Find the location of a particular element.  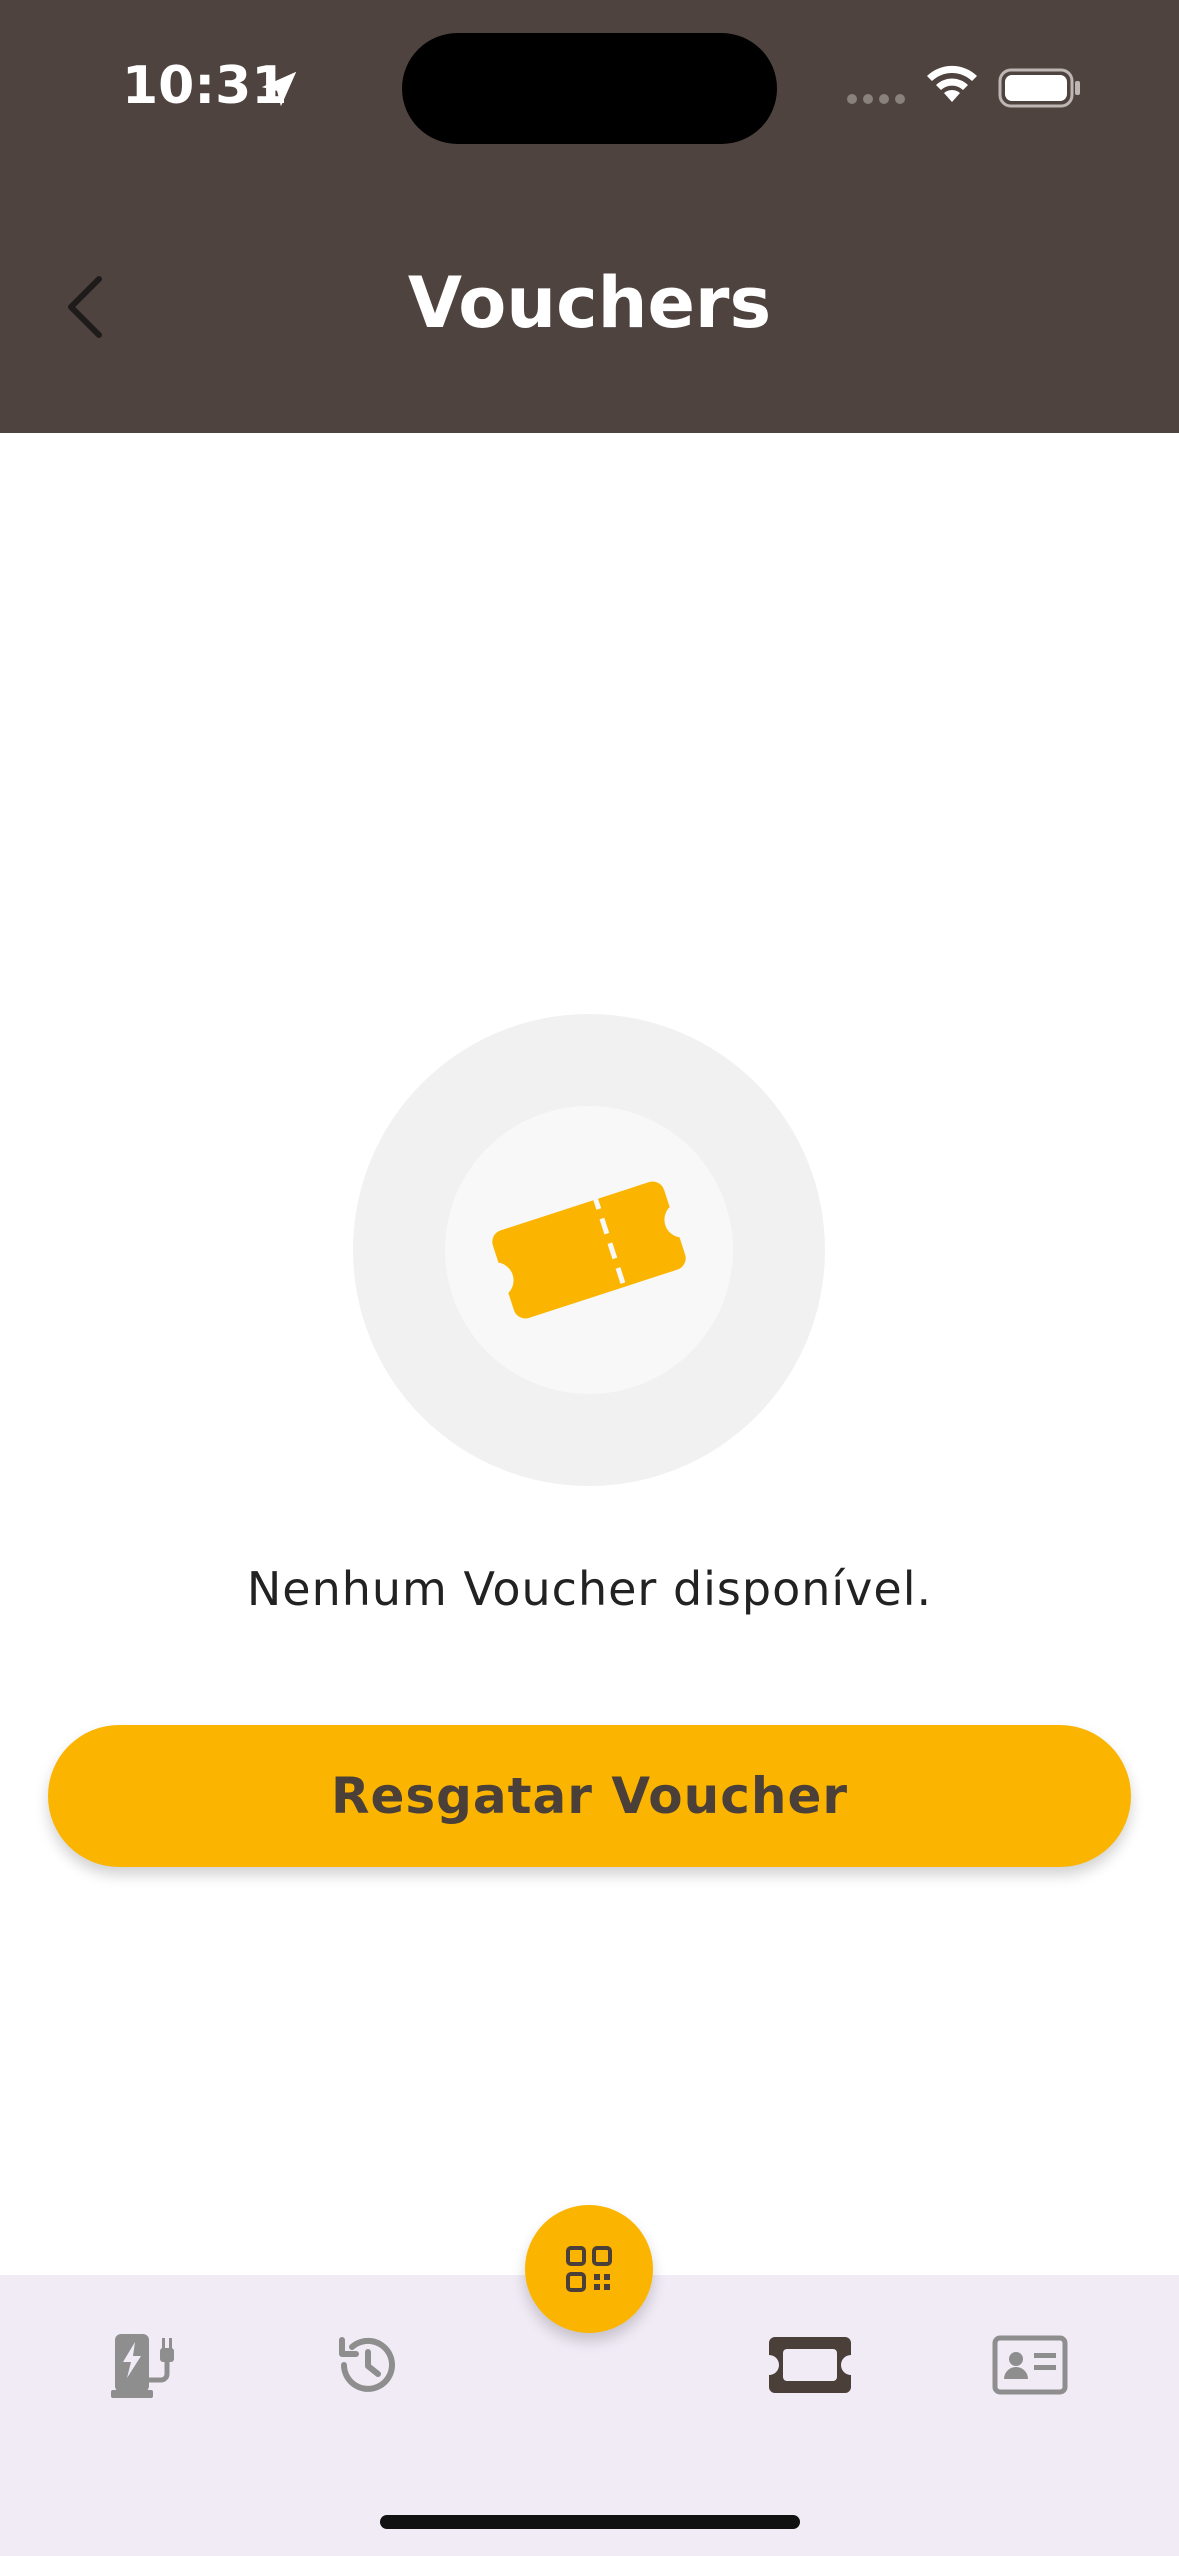

redeem-voucher-button: Resgatar Voucher is located at coordinates (589, 1796).